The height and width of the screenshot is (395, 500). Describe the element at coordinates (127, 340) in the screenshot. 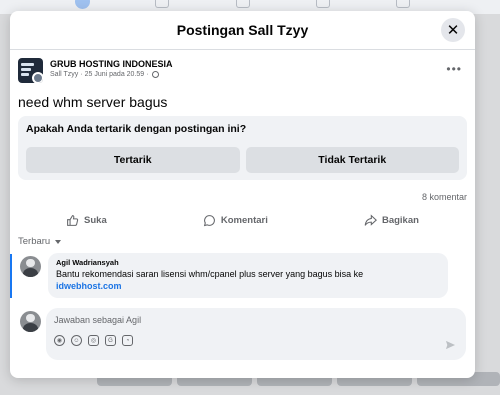

I see `sticker-icon: ◔` at that location.